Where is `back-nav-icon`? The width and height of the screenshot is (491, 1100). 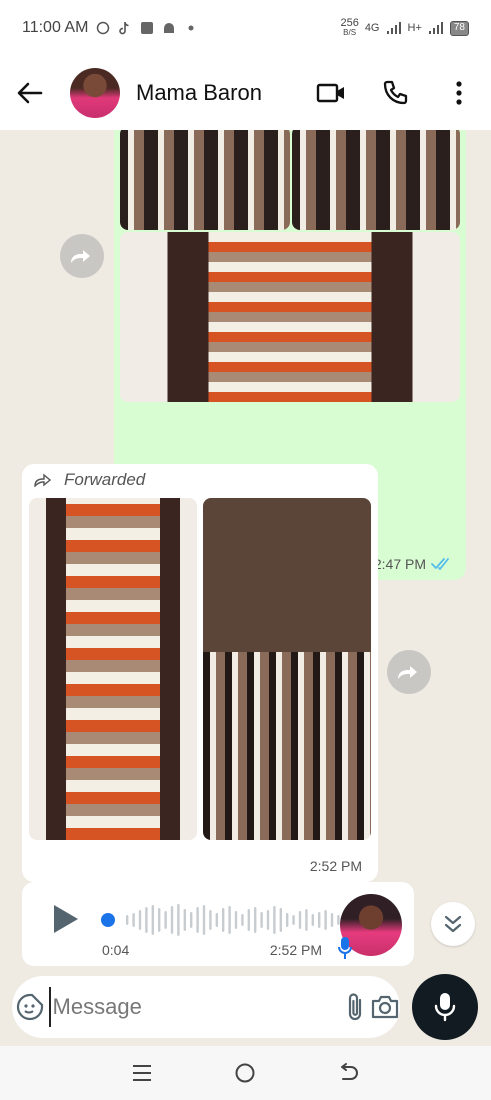 back-nav-icon is located at coordinates (350, 1071).